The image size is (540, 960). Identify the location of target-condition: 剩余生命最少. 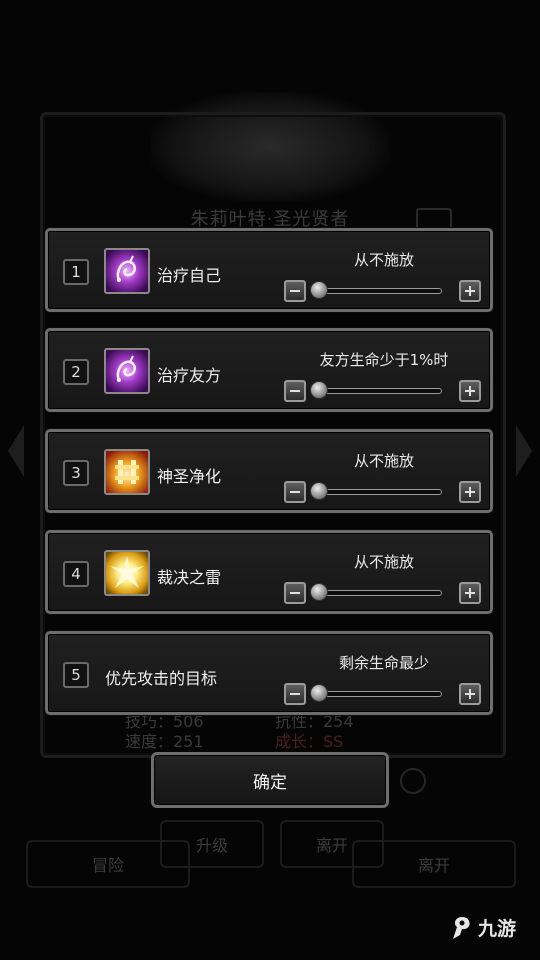
(383, 663).